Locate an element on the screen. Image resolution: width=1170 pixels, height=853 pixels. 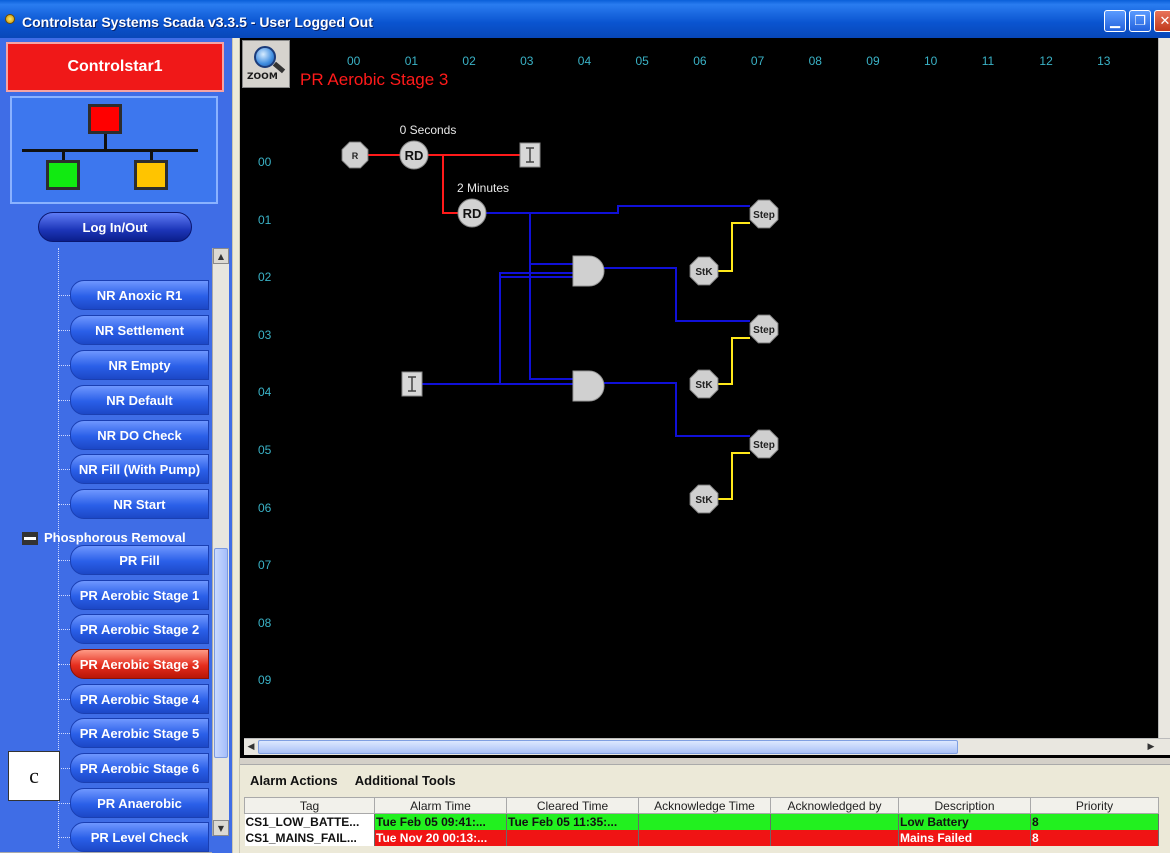
menu-additional-tools: Additional Tools is located at coordinates (405, 780).